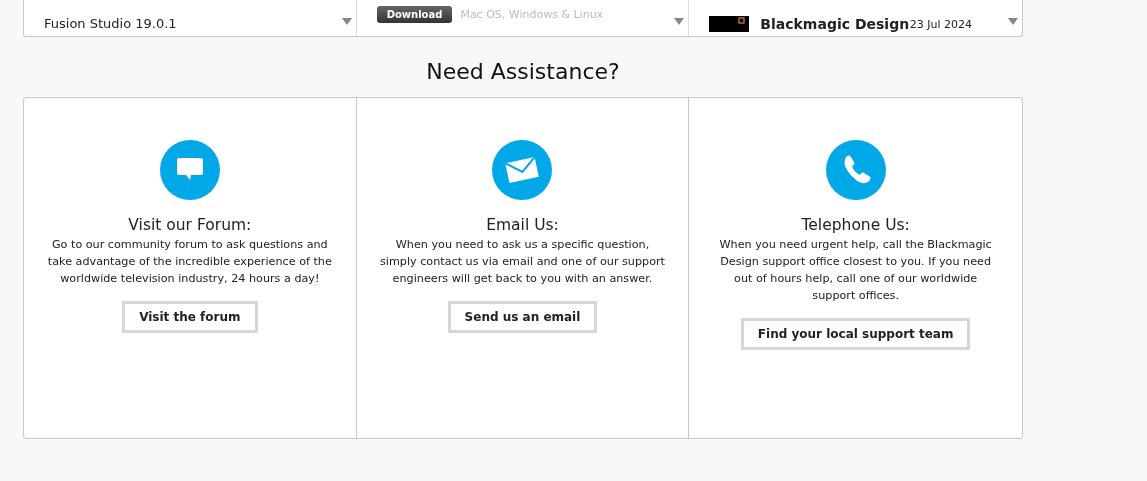  What do you see at coordinates (729, 24) in the screenshot?
I see `logo-icon` at bounding box center [729, 24].